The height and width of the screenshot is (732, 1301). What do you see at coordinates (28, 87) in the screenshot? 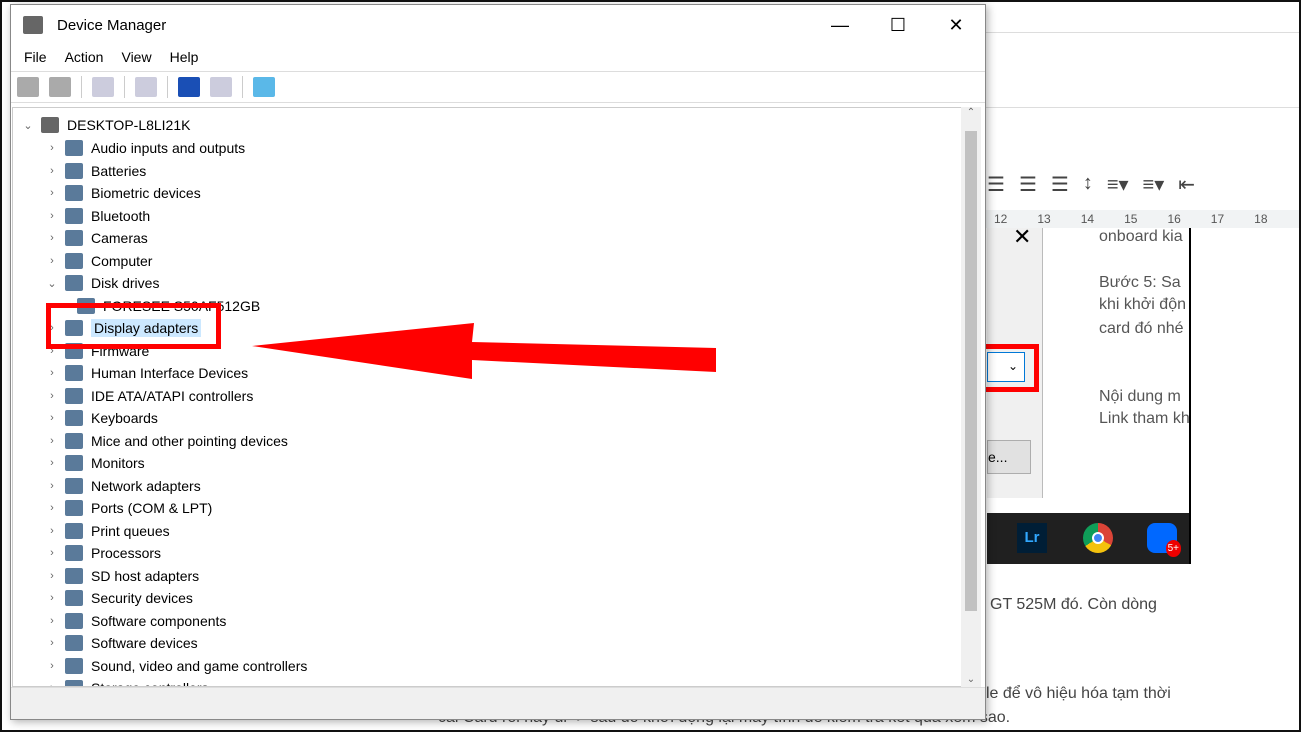
I see `back-icon` at bounding box center [28, 87].